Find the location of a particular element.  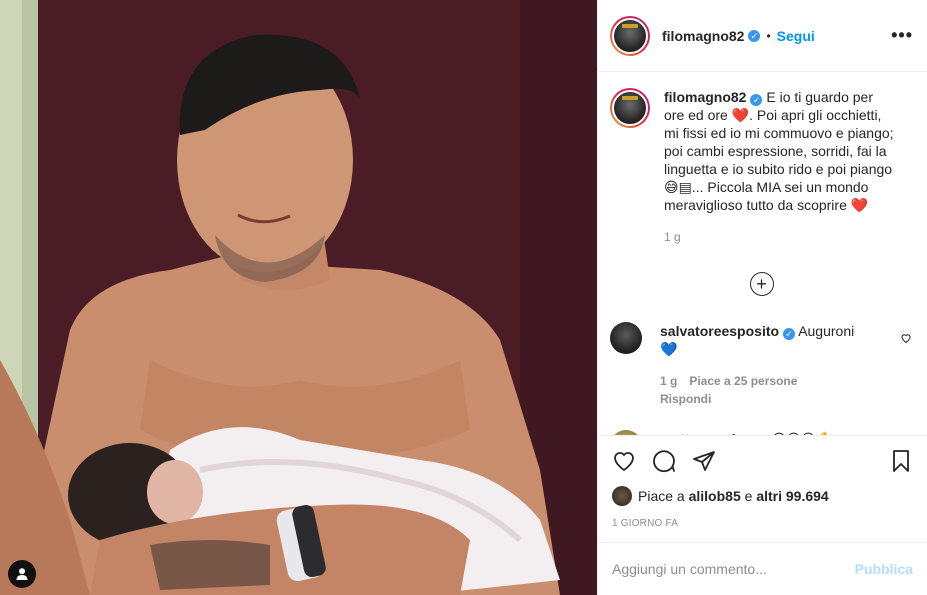

heart-icon is located at coordinates (624, 461).